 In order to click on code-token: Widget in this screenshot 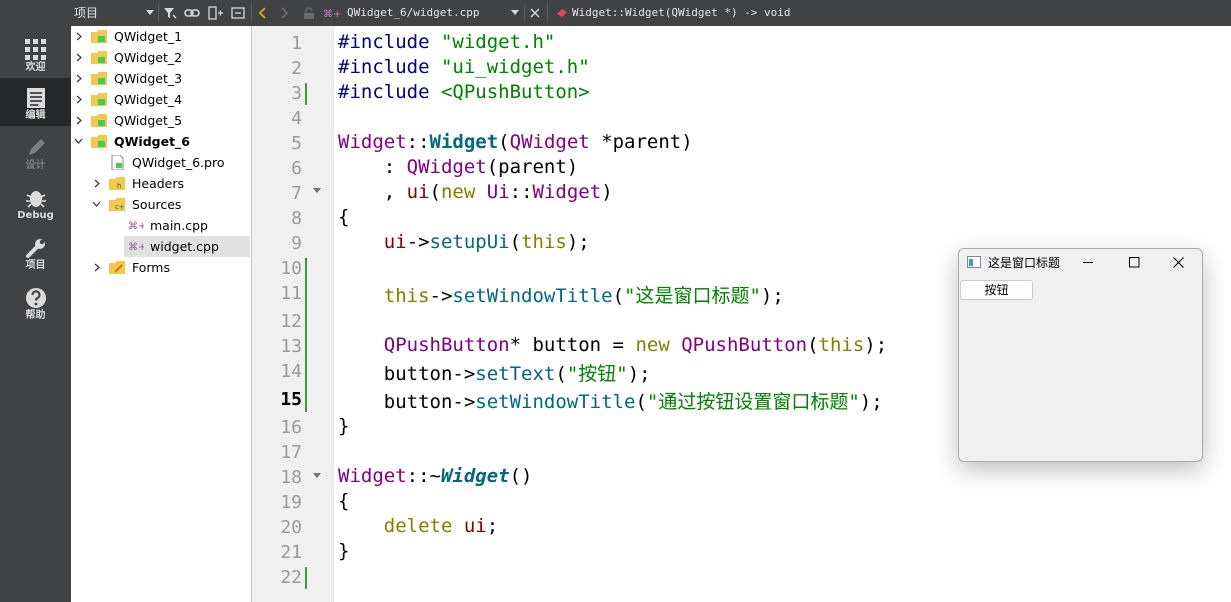, I will do `click(372, 476)`.